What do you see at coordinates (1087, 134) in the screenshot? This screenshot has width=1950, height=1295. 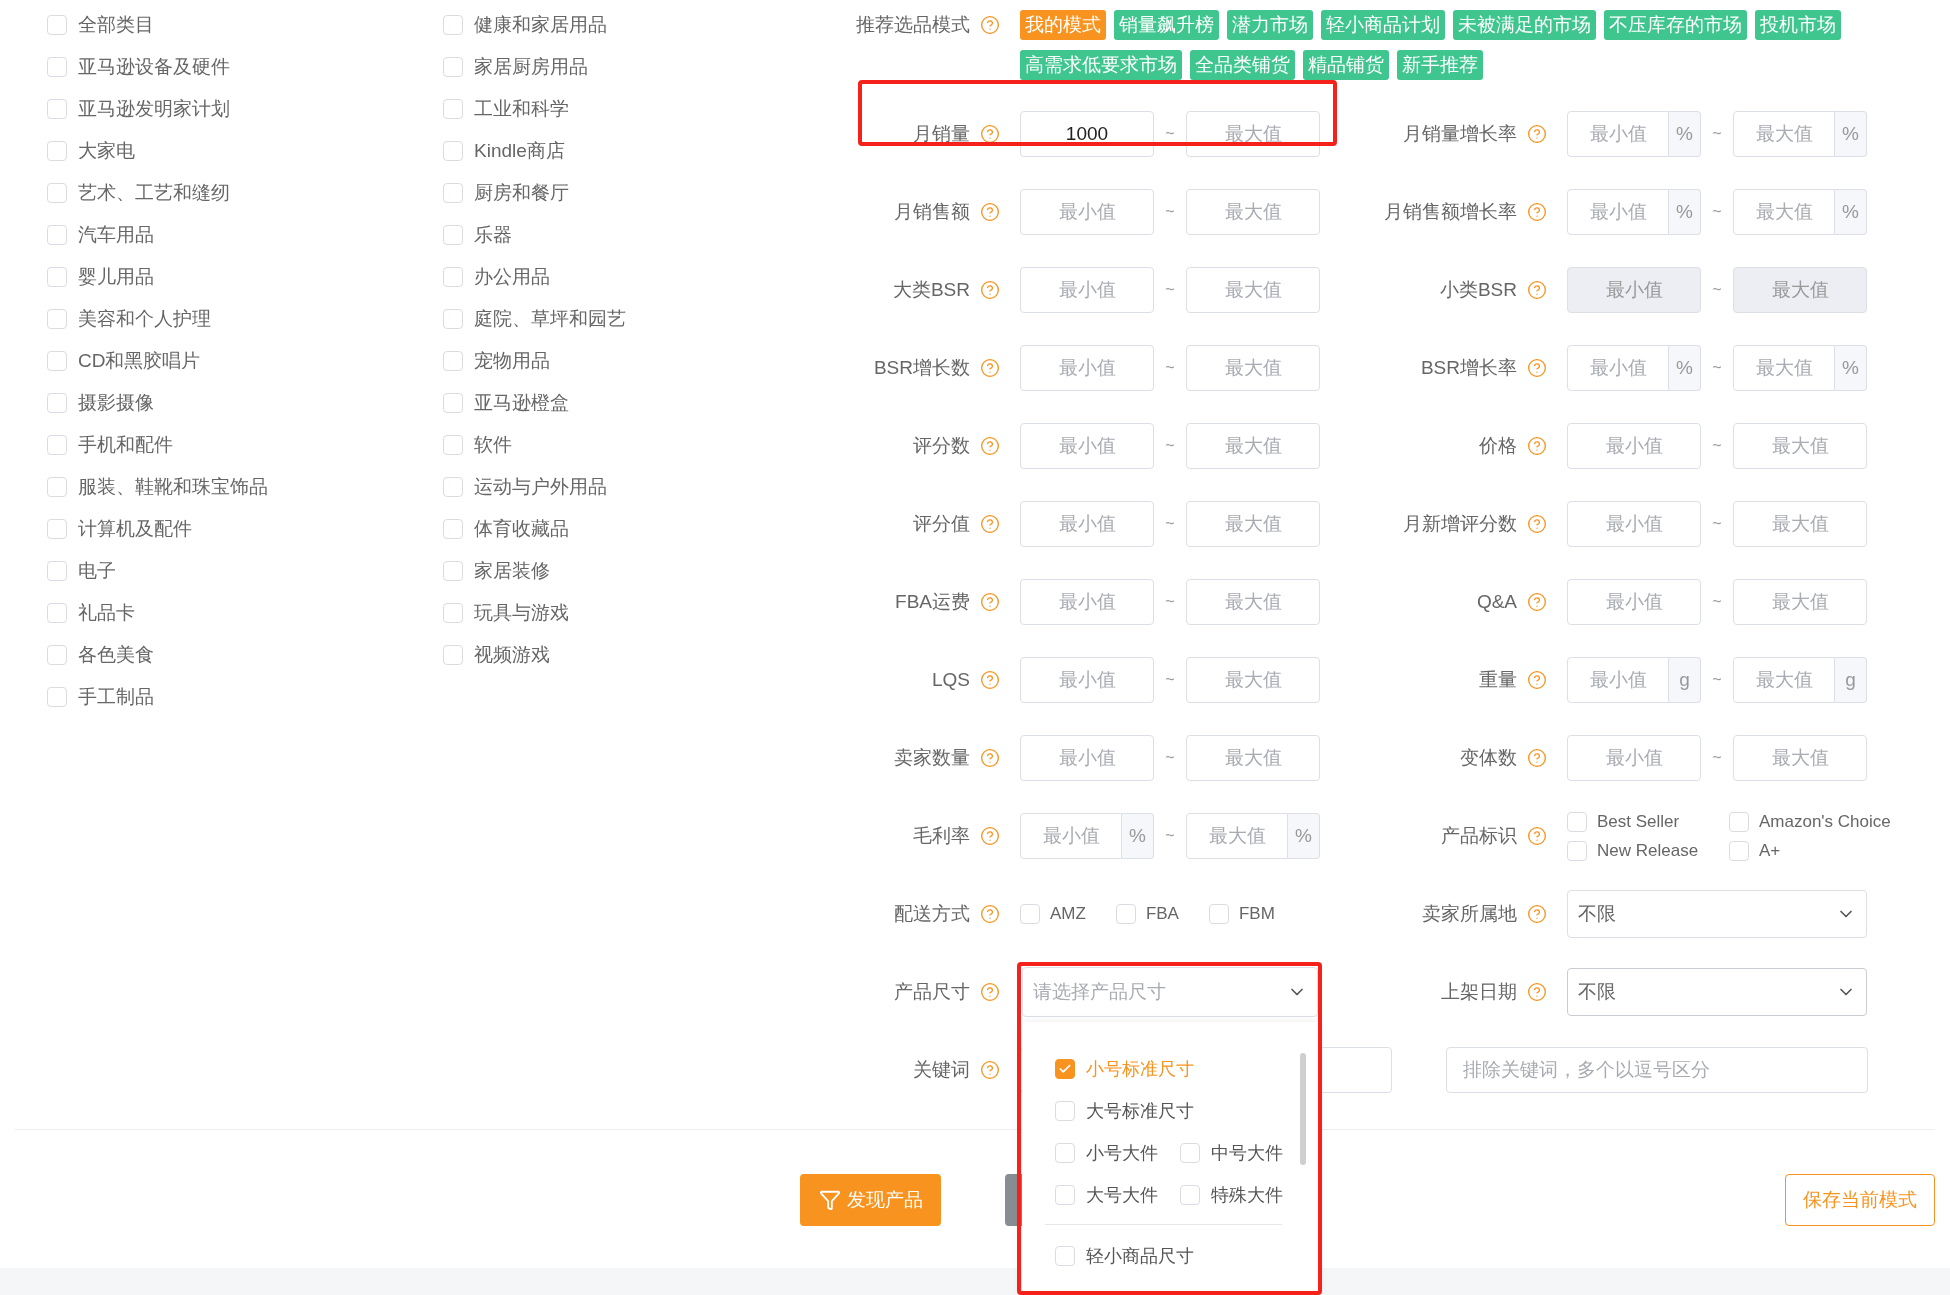 I see `min-field: 1000` at bounding box center [1087, 134].